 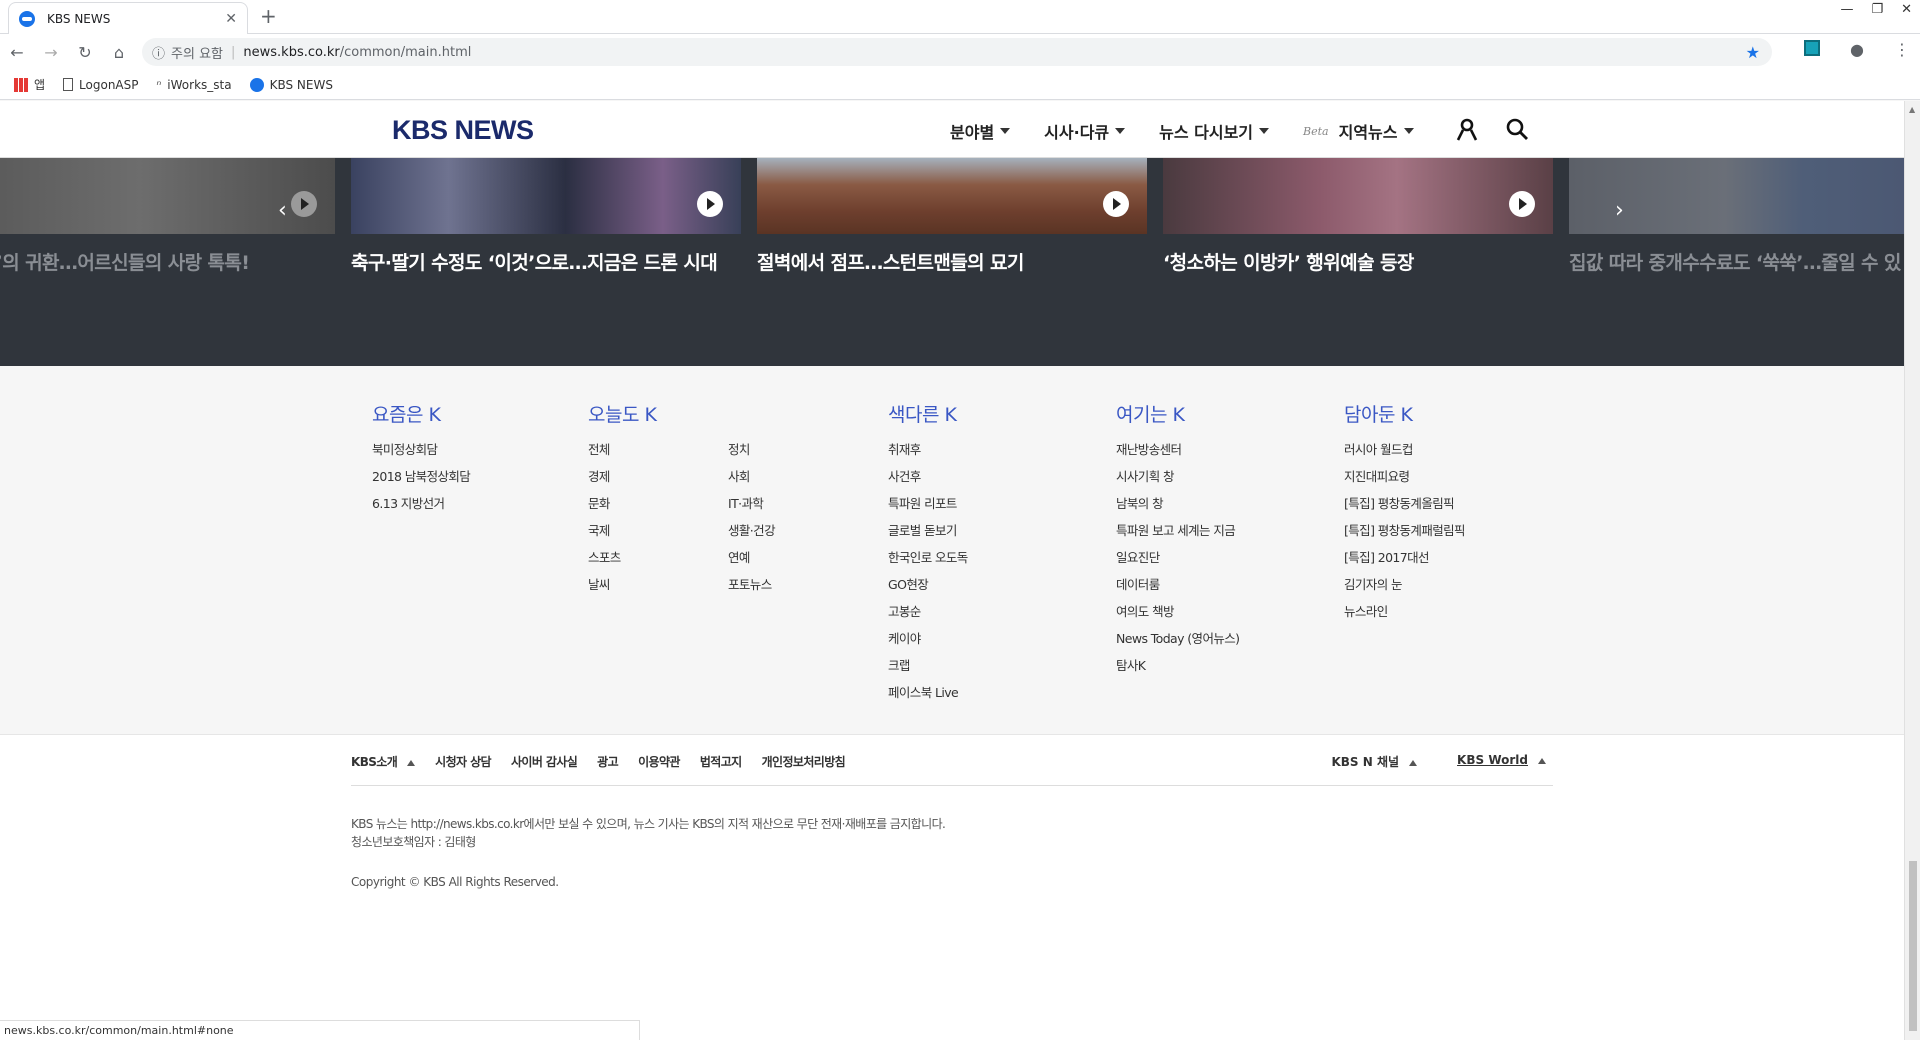 What do you see at coordinates (1177, 562) in the screenshot?
I see `category-link: 일요진단` at bounding box center [1177, 562].